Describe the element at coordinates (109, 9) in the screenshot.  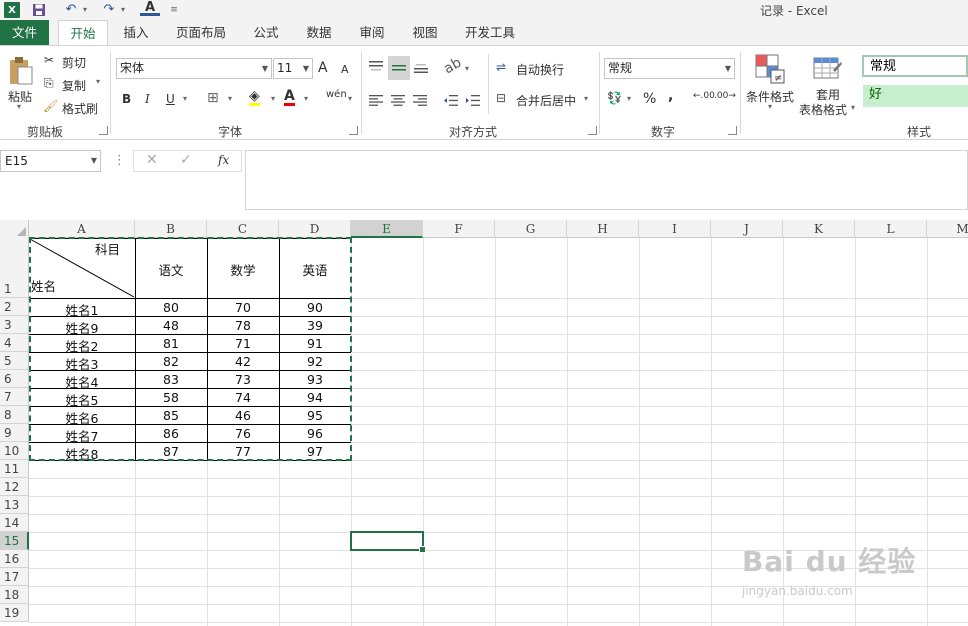
I see `redo-icon: ↷` at that location.